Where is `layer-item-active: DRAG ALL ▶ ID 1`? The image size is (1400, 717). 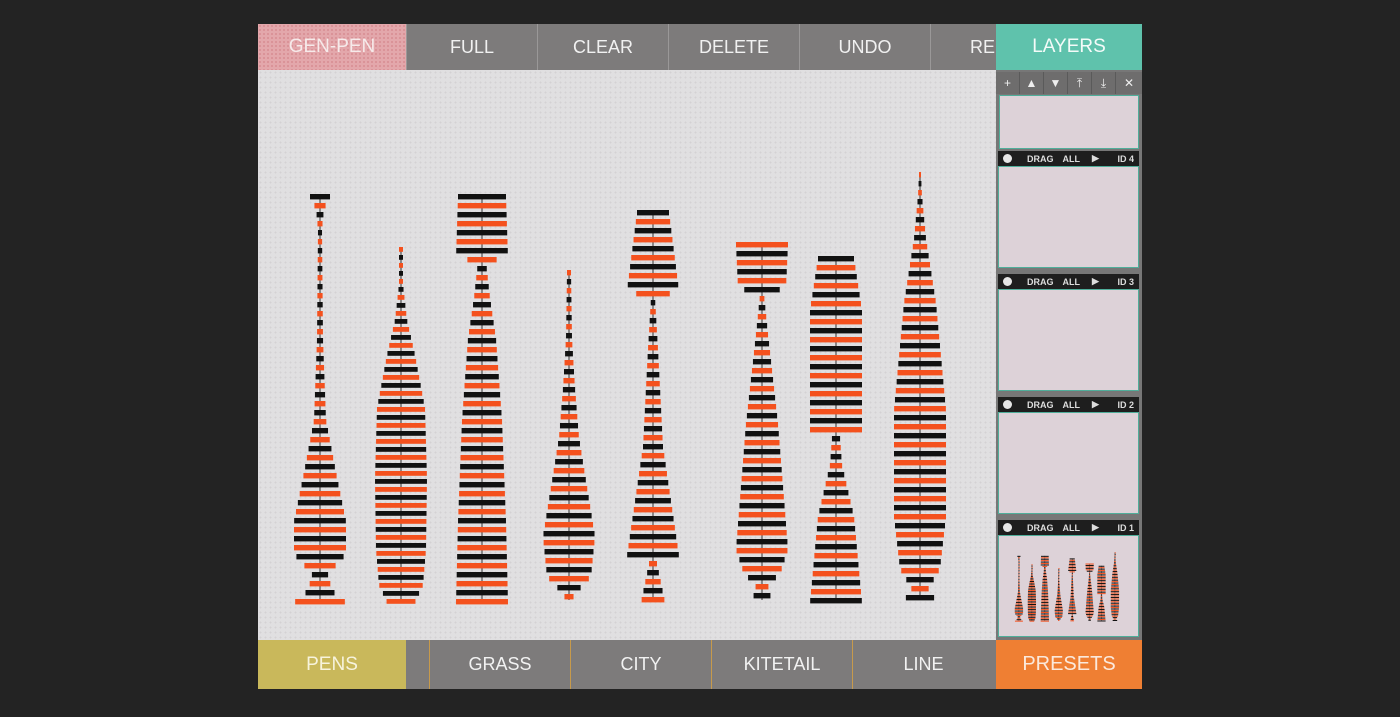 layer-item-active: DRAG ALL ▶ ID 1 is located at coordinates (1068, 578).